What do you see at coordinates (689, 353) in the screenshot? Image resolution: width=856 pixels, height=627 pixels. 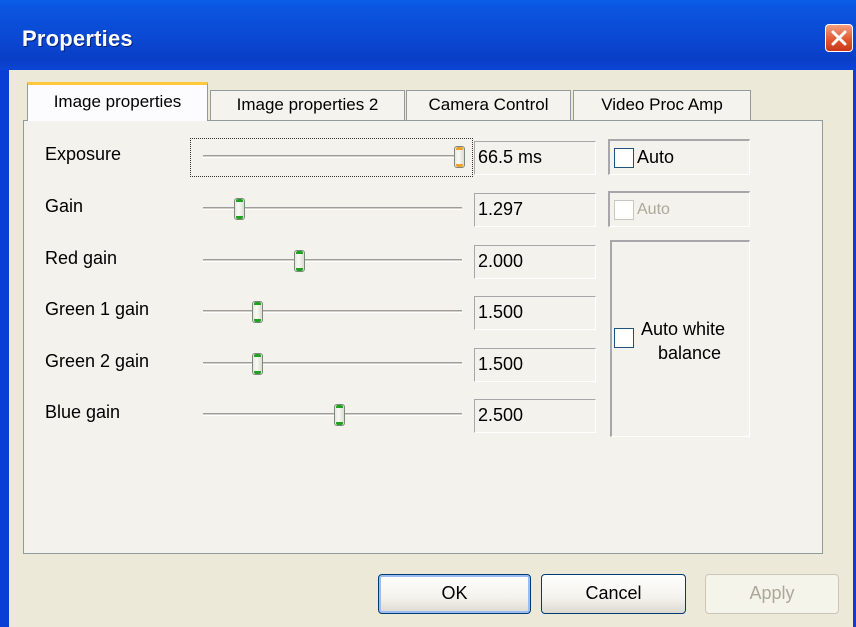 I see `auto-white-balance-label-line2: balance` at bounding box center [689, 353].